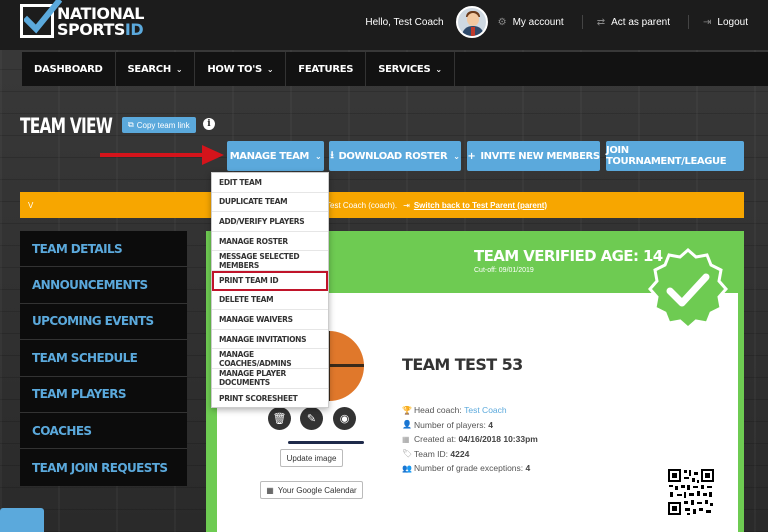  I want to click on download-roster-label: DOWNLOAD ROSTER, so click(393, 156).